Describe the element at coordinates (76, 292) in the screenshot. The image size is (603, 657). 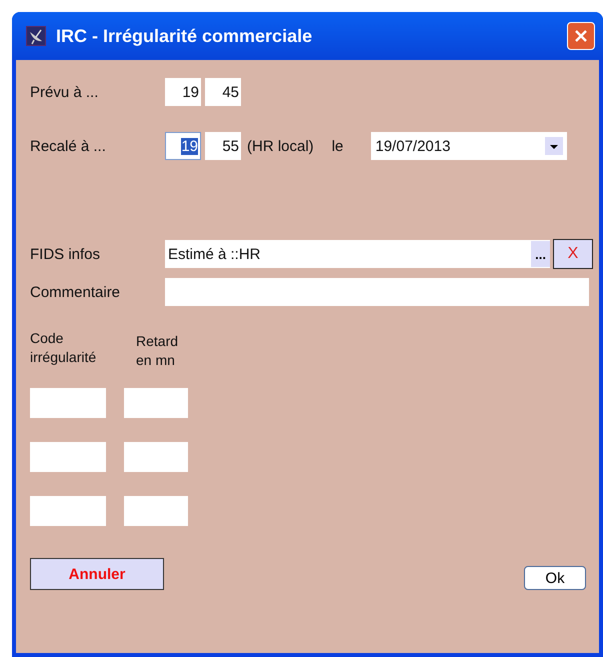
I see `field-label: Commentaire` at that location.